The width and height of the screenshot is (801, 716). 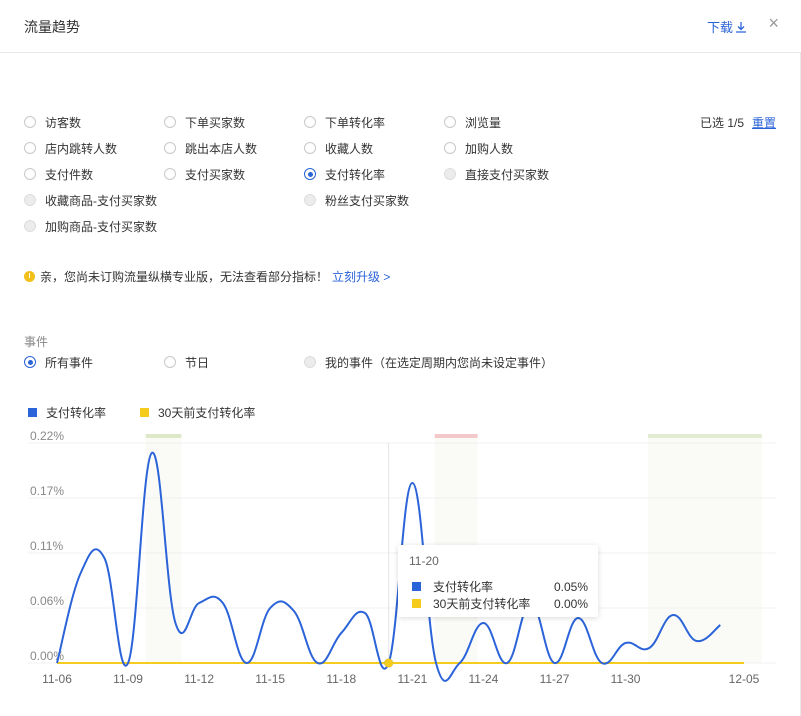 I want to click on event-option-disabled: 我的事件（在选定周期内您尚未设定事件）, so click(x=428, y=362).